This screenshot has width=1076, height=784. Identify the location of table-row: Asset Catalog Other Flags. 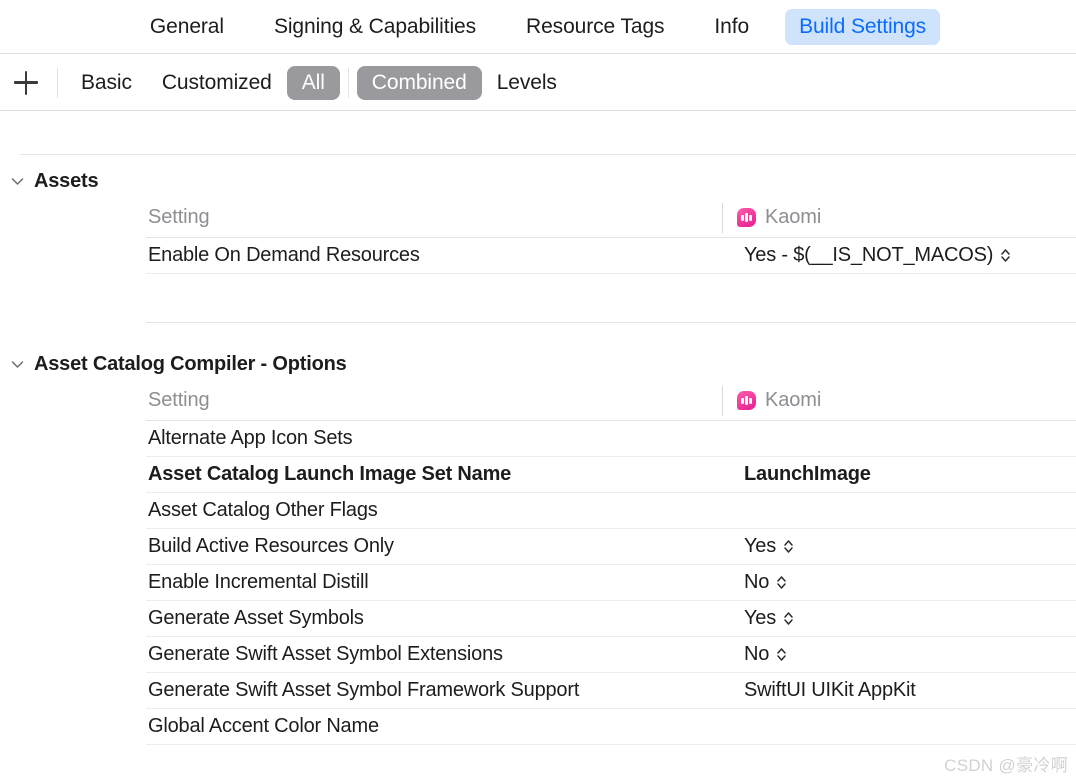
(611, 511).